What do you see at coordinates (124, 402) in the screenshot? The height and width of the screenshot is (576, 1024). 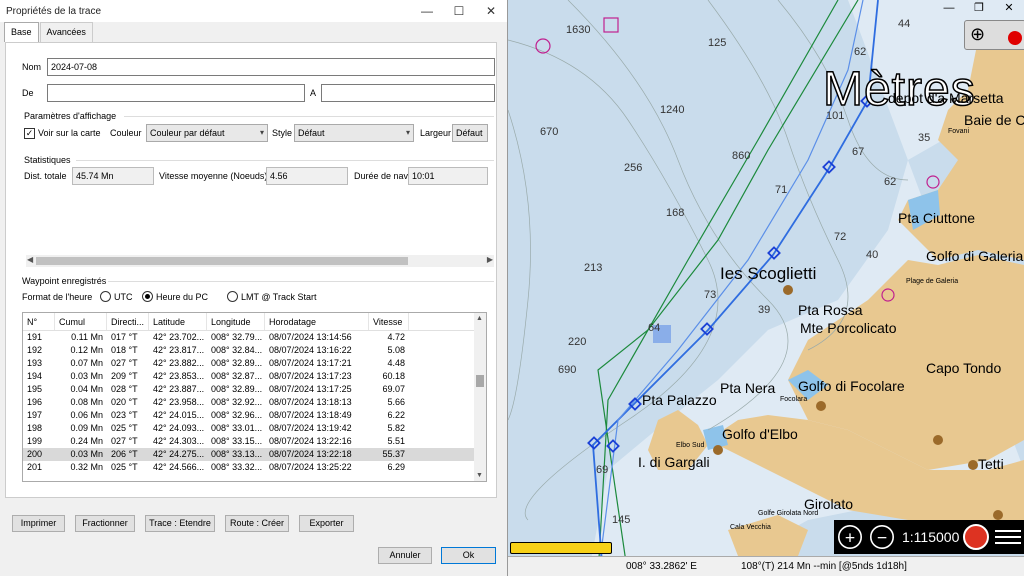 I see `table-cell: 020 °T` at bounding box center [124, 402].